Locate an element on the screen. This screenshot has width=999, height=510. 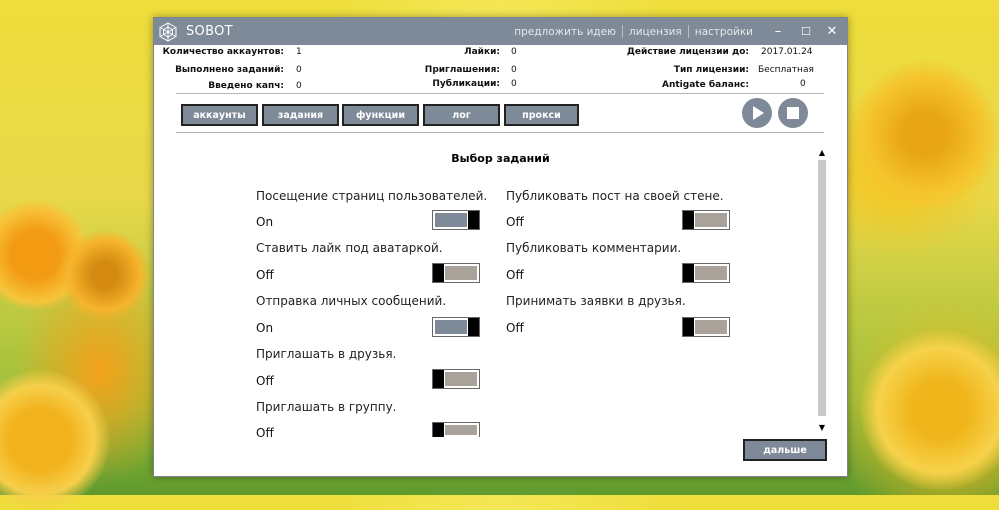
scrollbar-thumb is located at coordinates (822, 288).